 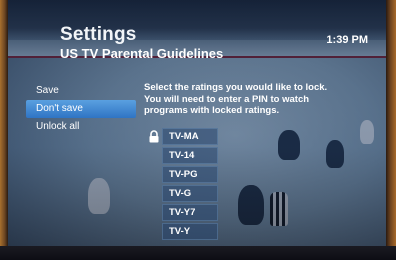 What do you see at coordinates (190, 136) in the screenshot?
I see `rating-label: TV-MA` at bounding box center [190, 136].